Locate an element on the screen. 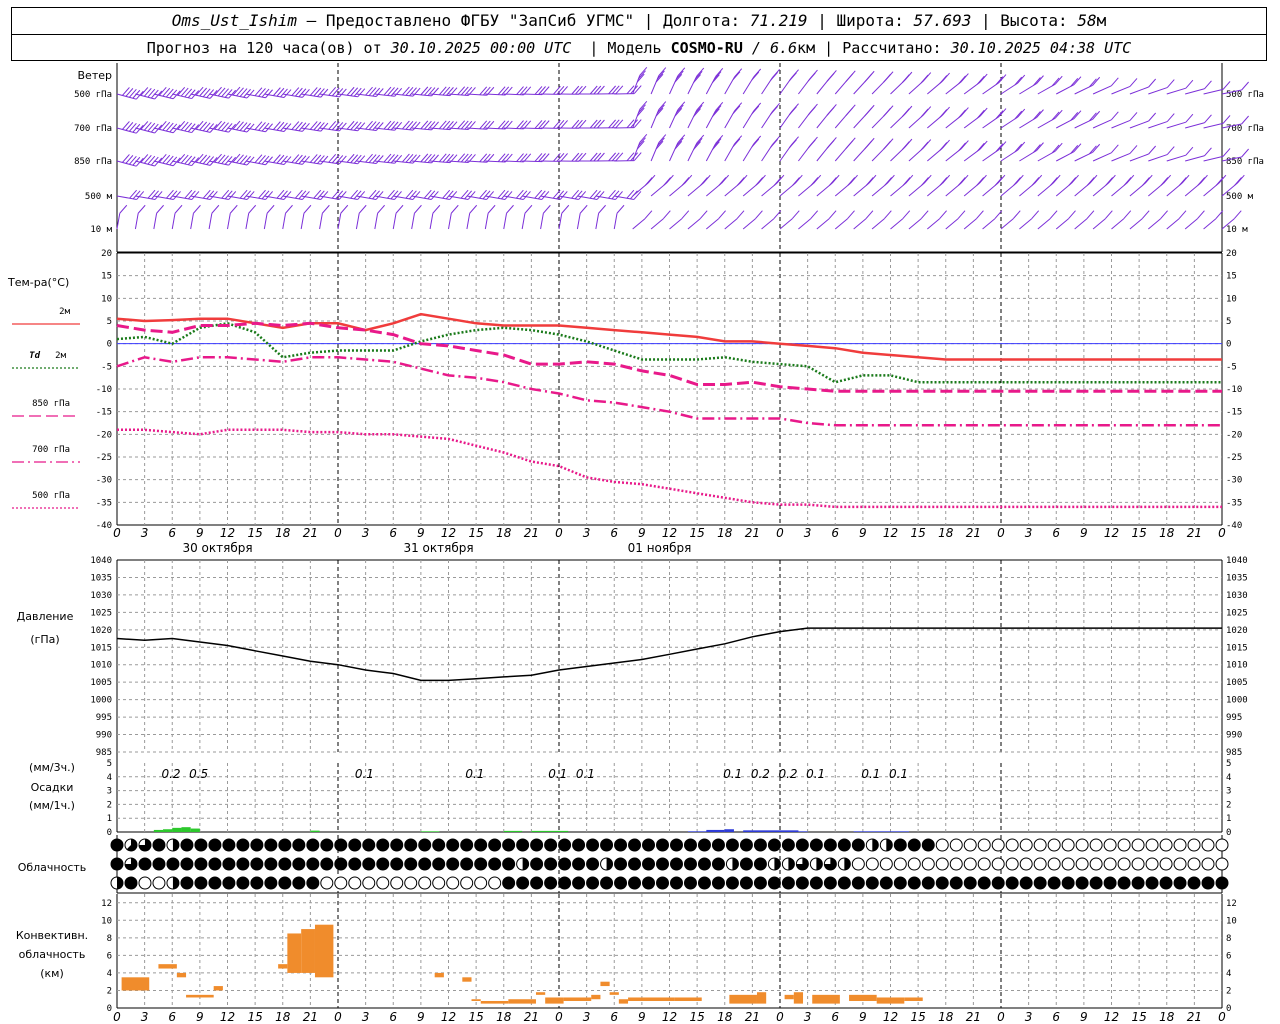  temp-x-tick: 21 is located at coordinates (531, 533).